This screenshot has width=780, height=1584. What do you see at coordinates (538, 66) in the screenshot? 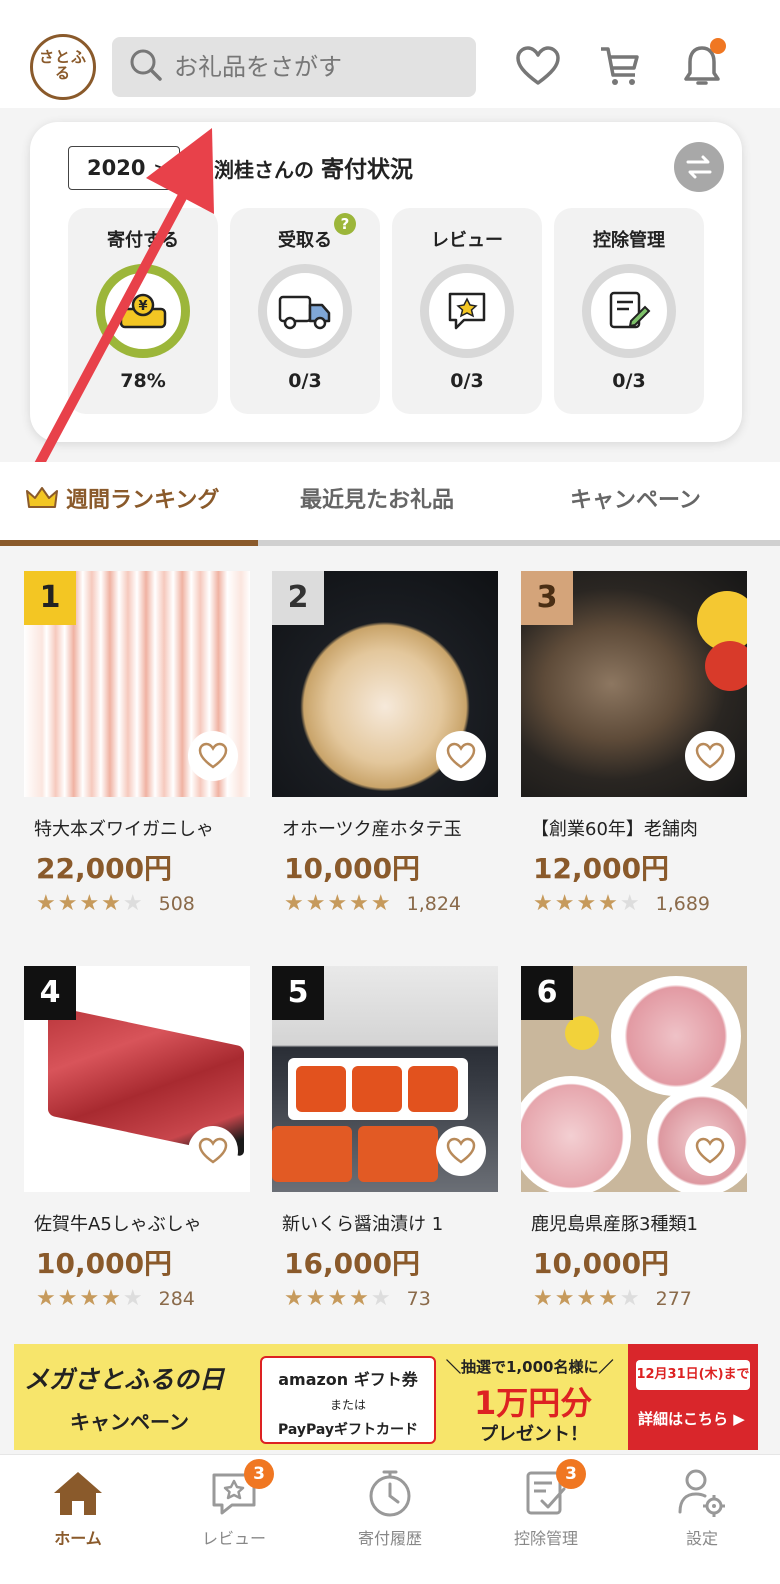
I see `favorites-heart-icon` at bounding box center [538, 66].